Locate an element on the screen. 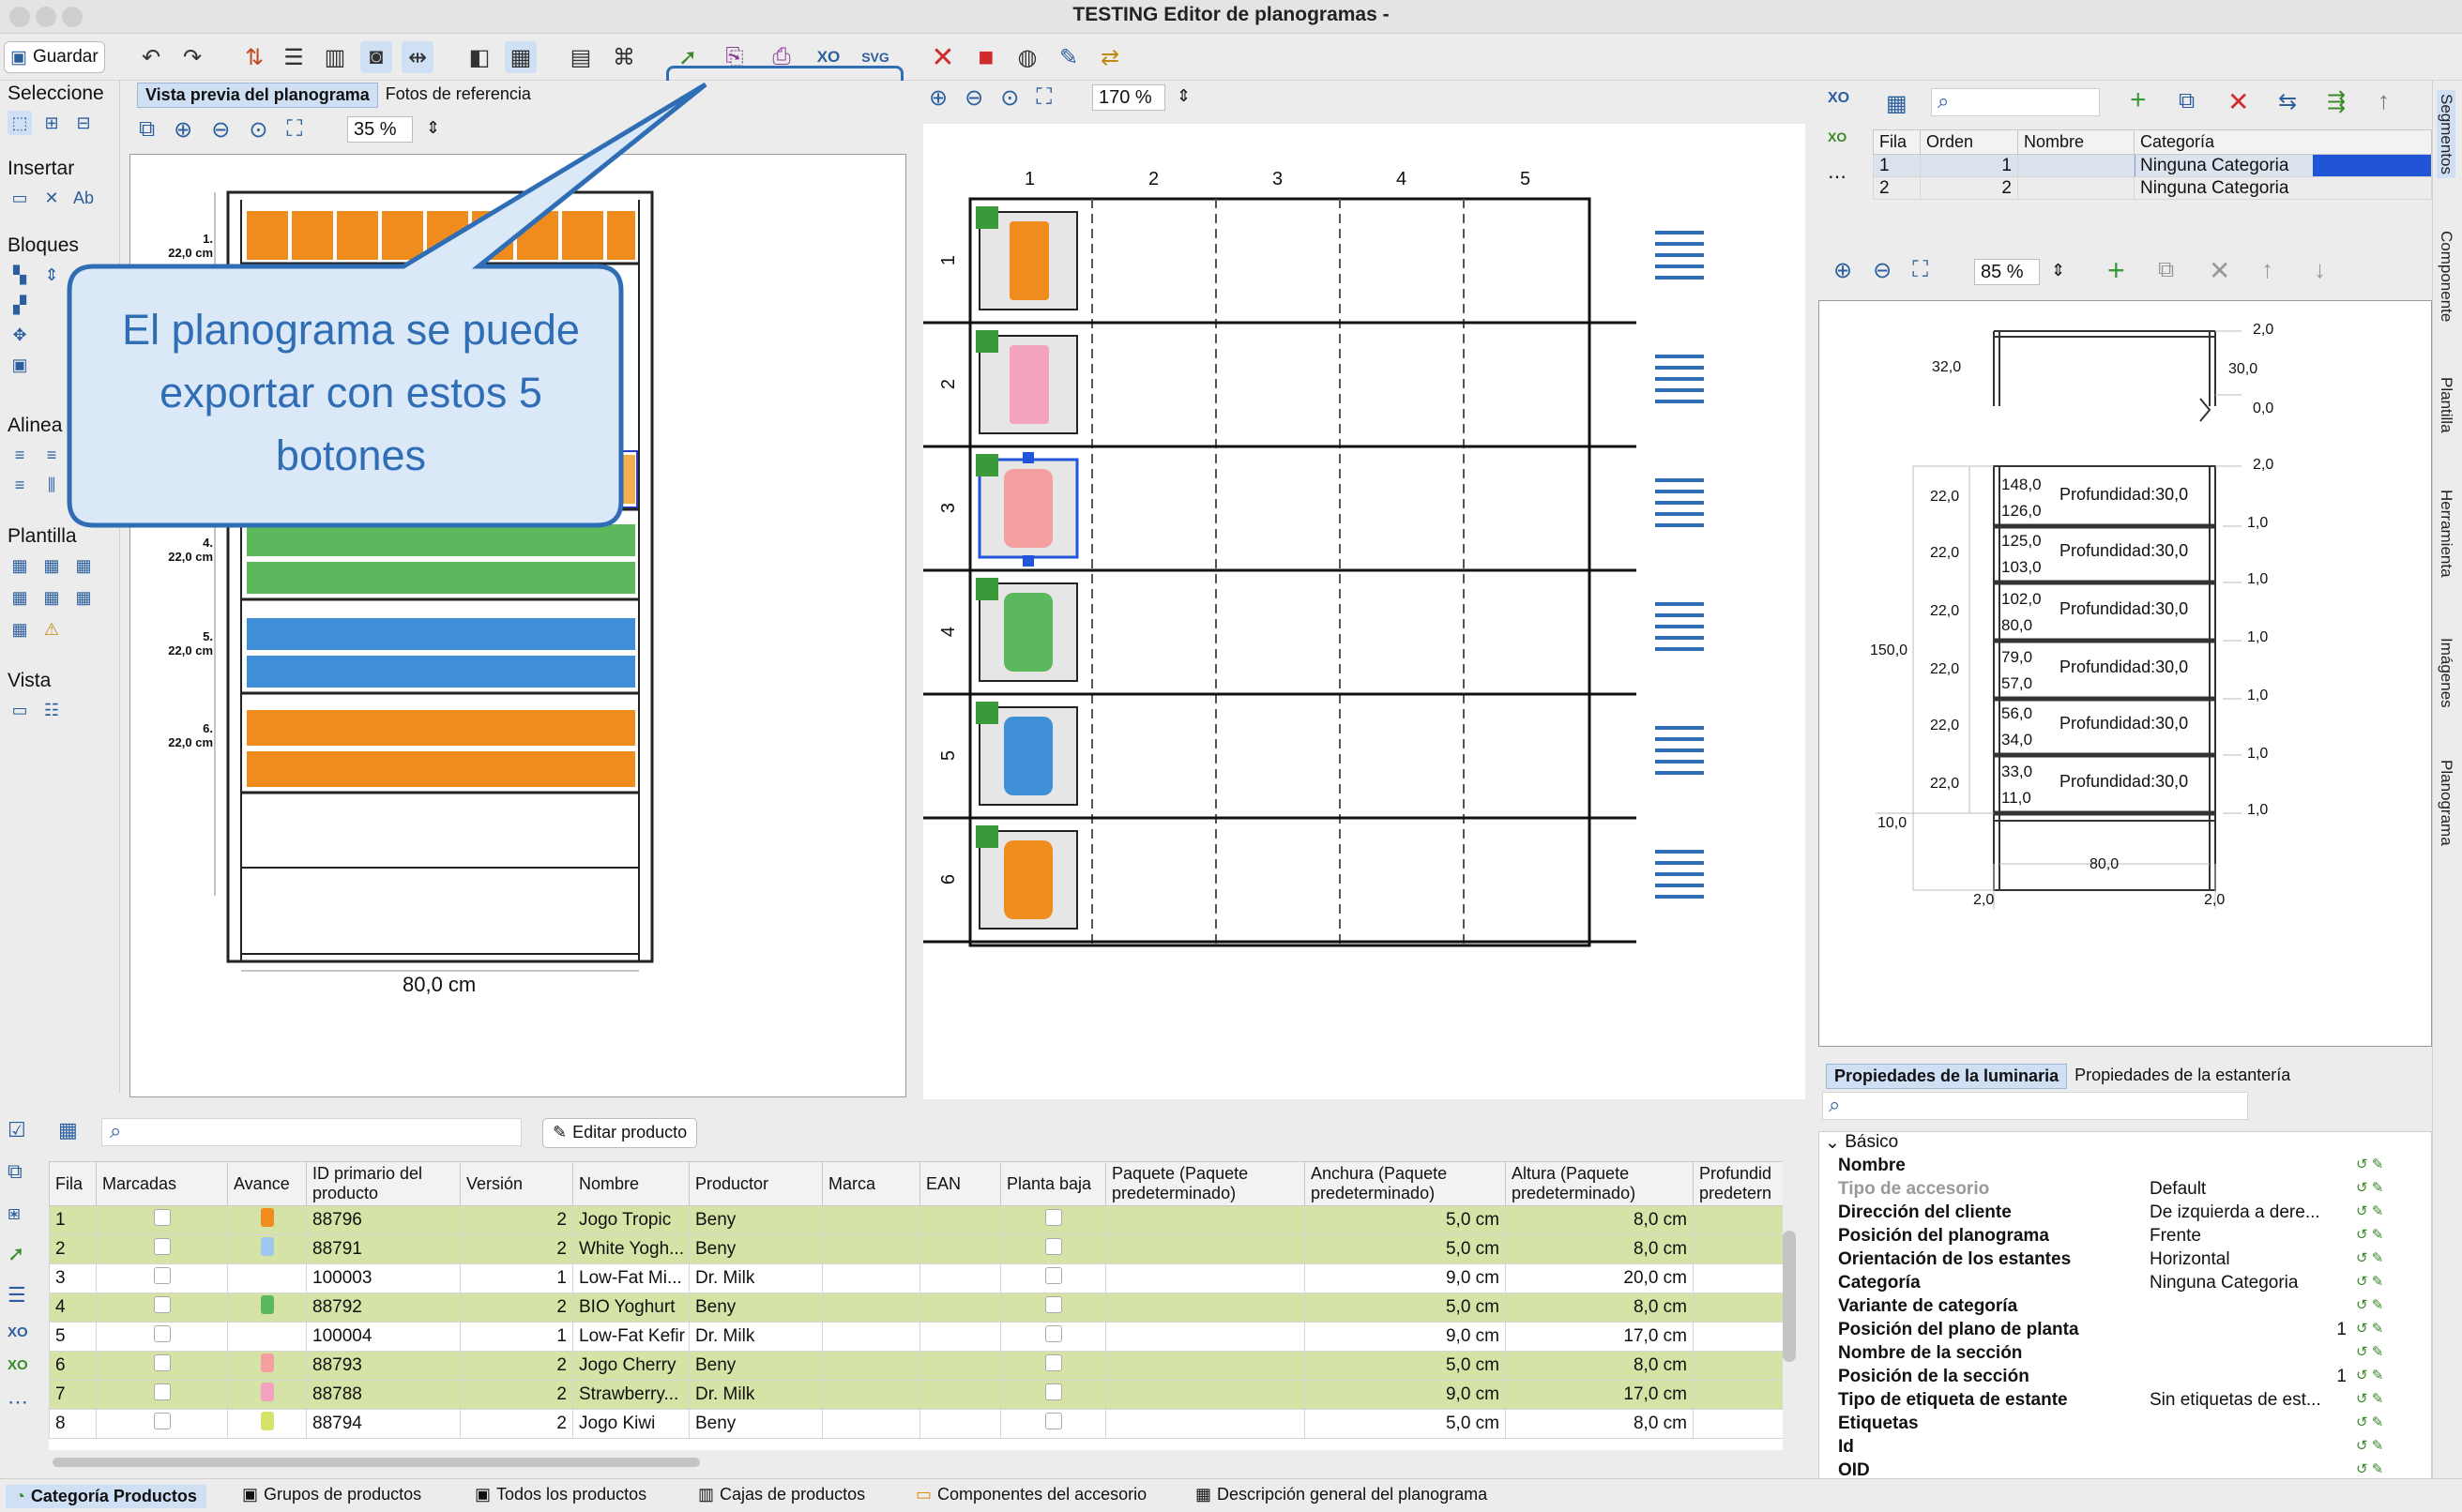 This screenshot has height=1512, width=2462. products-col-header: EAN is located at coordinates (960, 1183).